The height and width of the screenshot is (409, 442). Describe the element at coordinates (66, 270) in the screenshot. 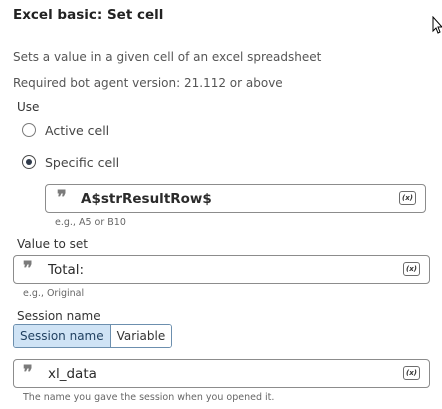

I see `value-to-set-value: Total:` at that location.